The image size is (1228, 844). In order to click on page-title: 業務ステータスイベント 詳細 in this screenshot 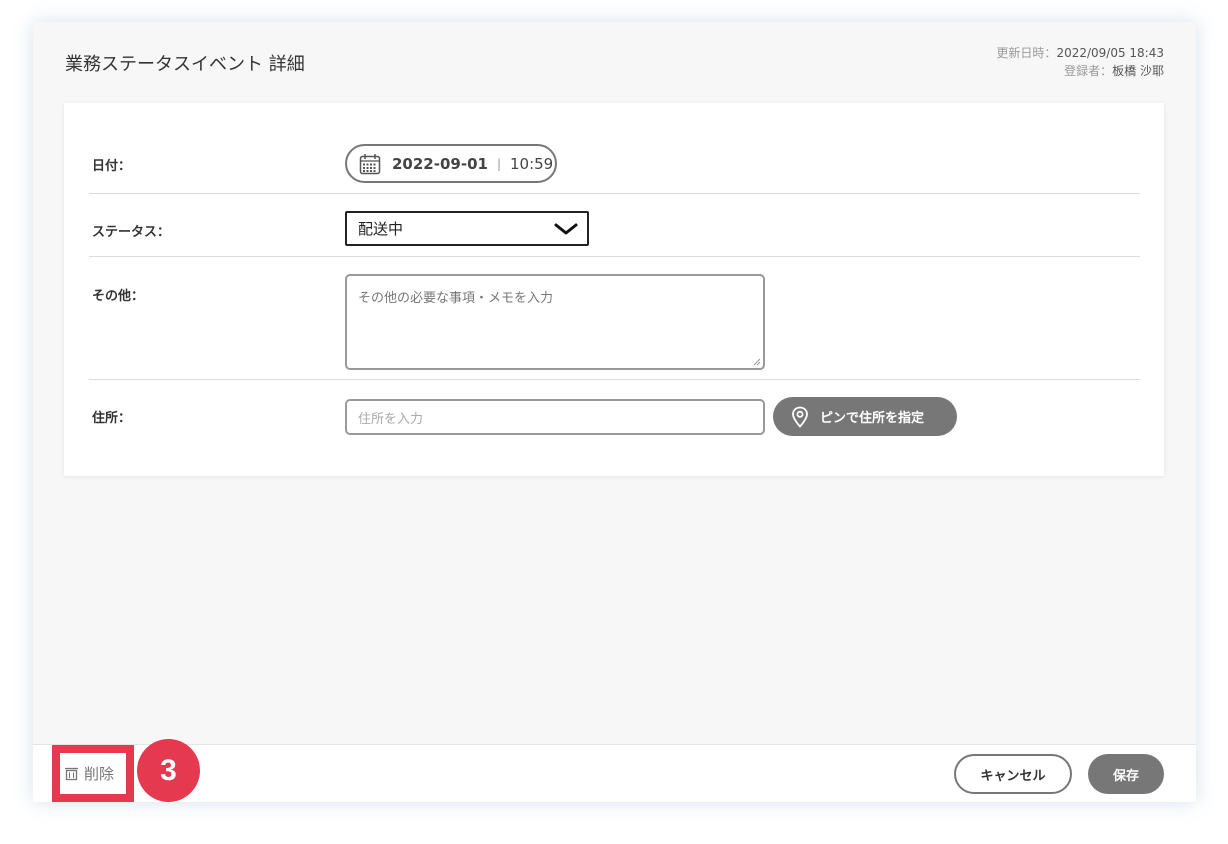, I will do `click(185, 64)`.